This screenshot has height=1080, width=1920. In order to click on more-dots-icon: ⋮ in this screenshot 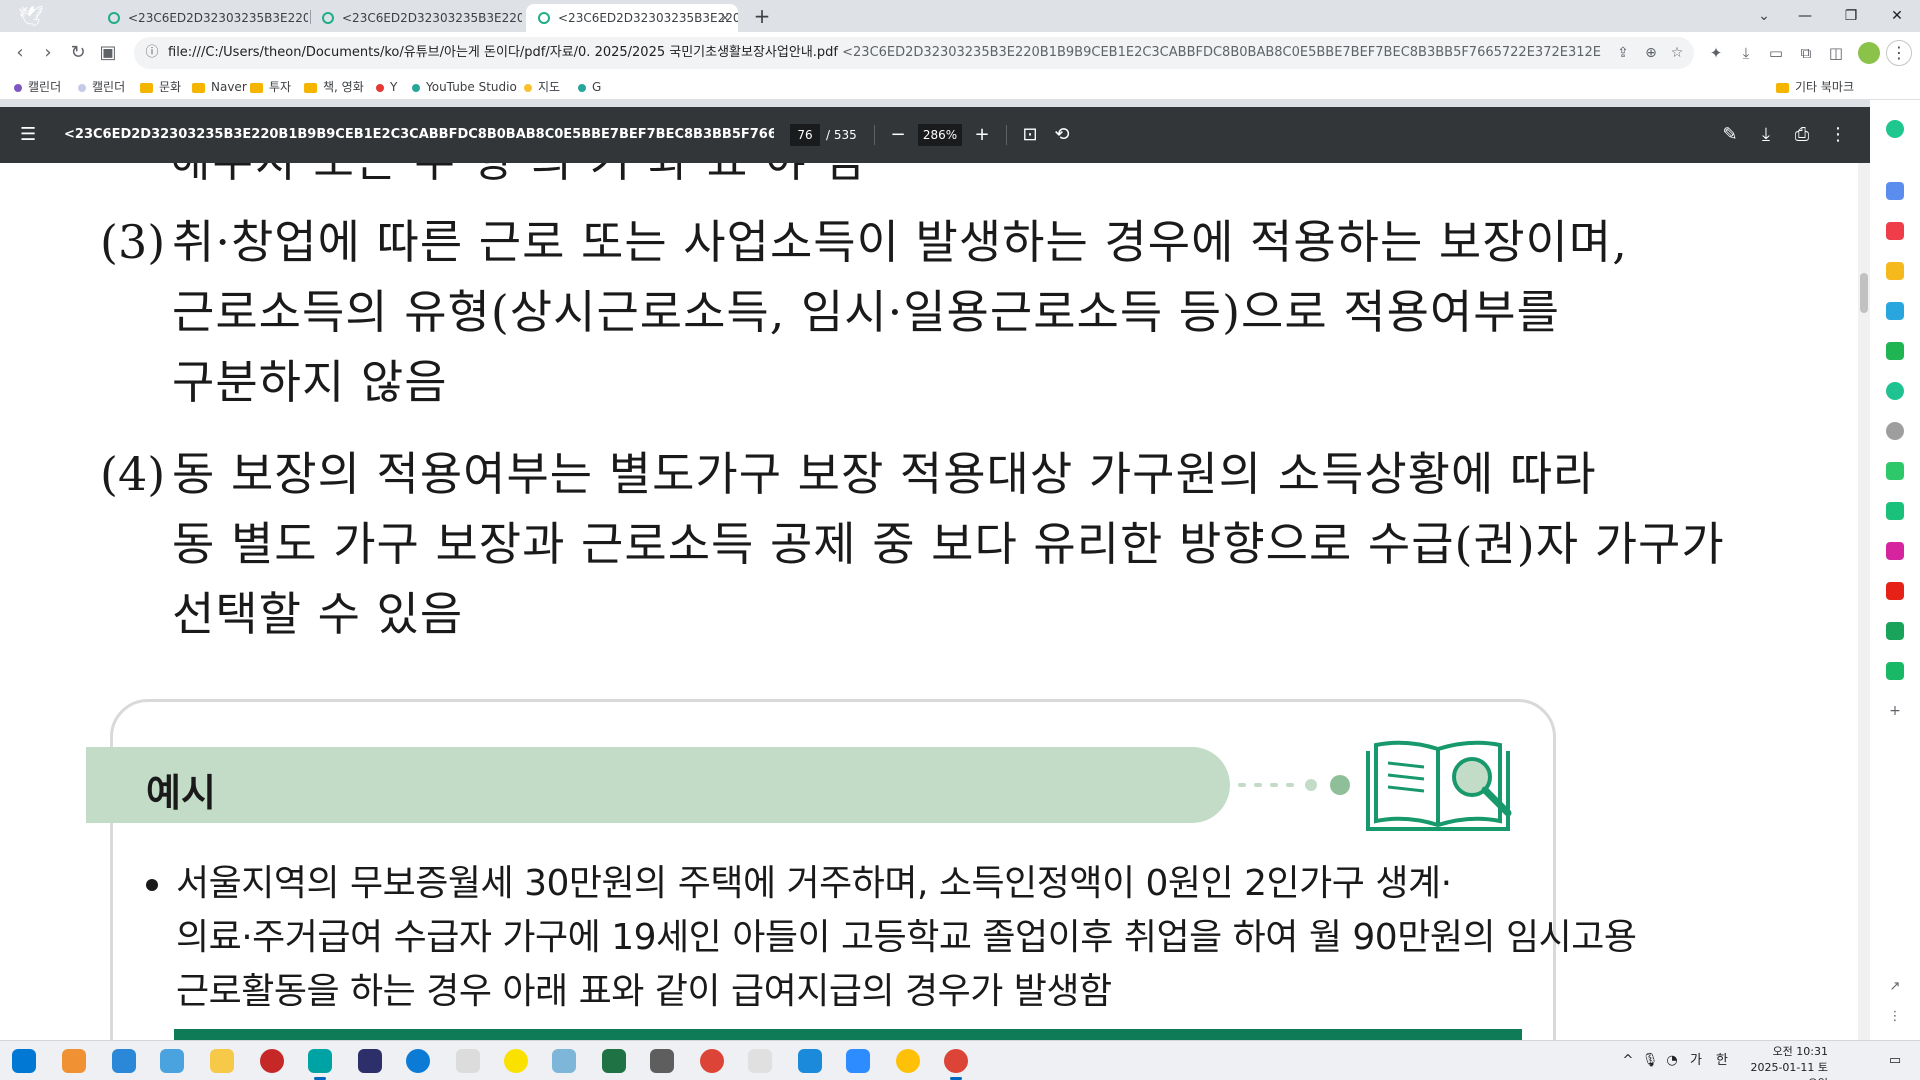, I will do `click(1895, 1017)`.